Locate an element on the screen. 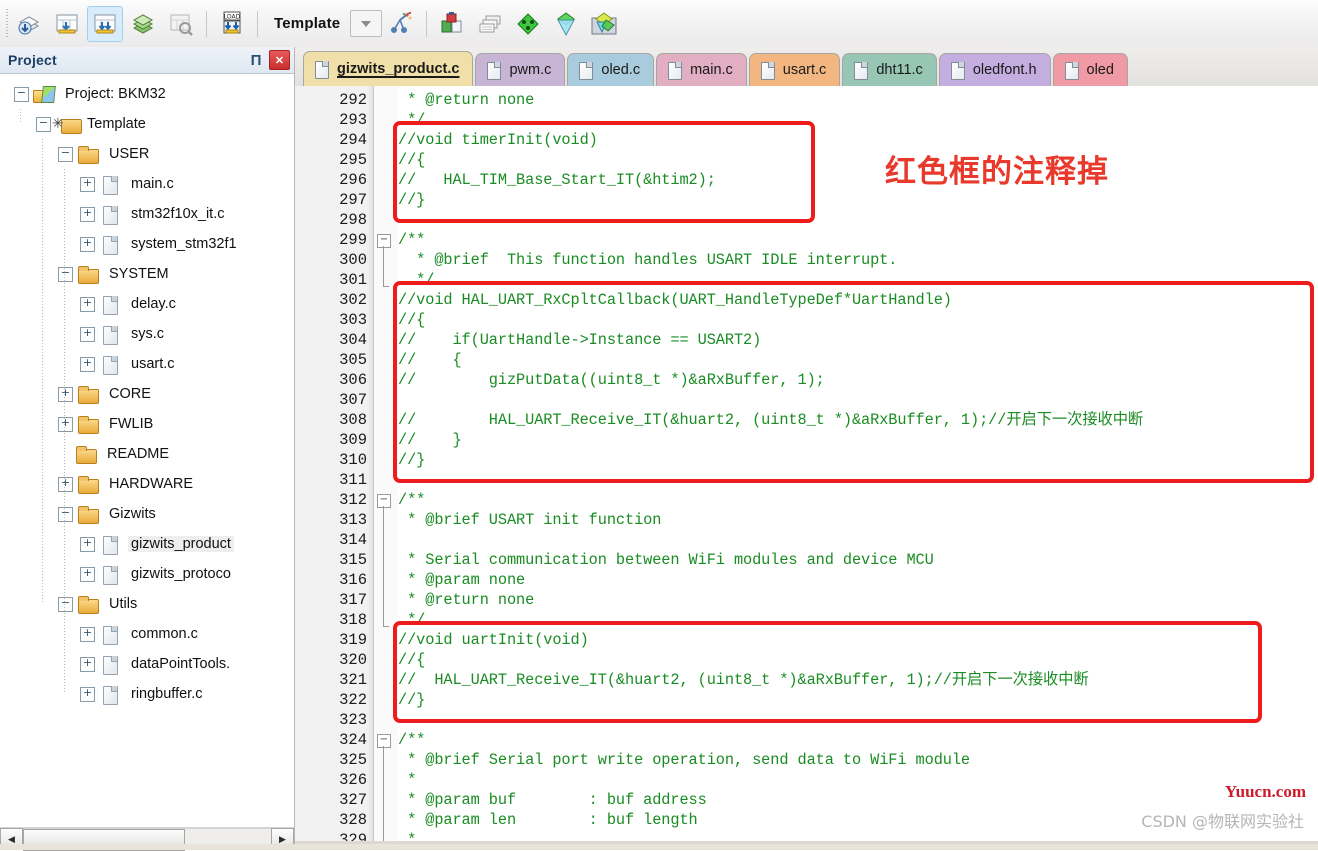 This screenshot has height=851, width=1318. fold-margin: − − − is located at coordinates (386, 468).